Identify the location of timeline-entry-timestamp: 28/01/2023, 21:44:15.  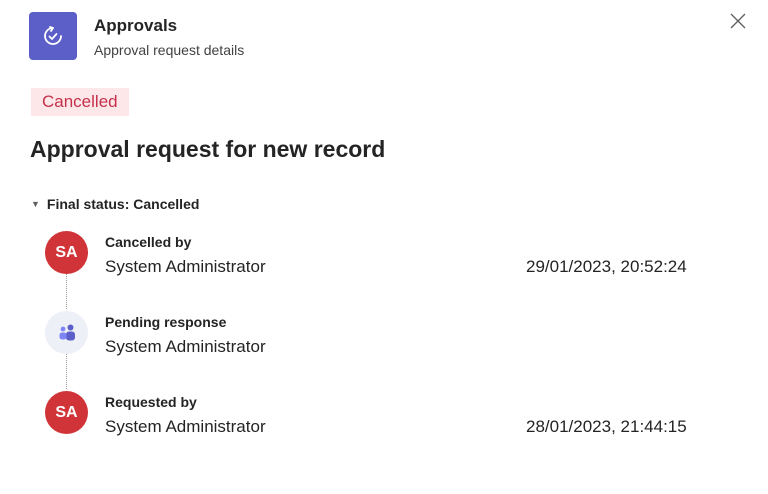
(606, 426).